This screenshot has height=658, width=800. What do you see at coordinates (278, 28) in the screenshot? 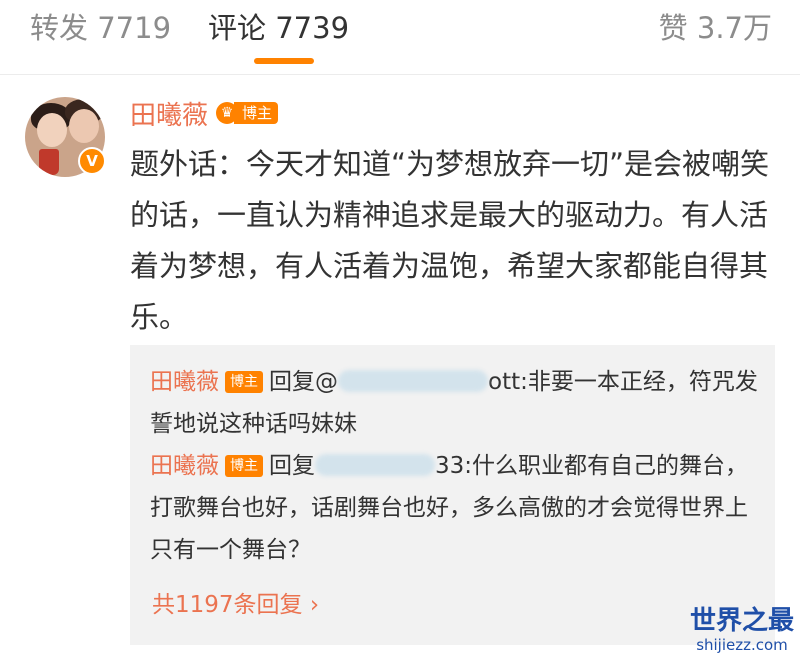
I see `tab-comment: 评论 7739` at bounding box center [278, 28].